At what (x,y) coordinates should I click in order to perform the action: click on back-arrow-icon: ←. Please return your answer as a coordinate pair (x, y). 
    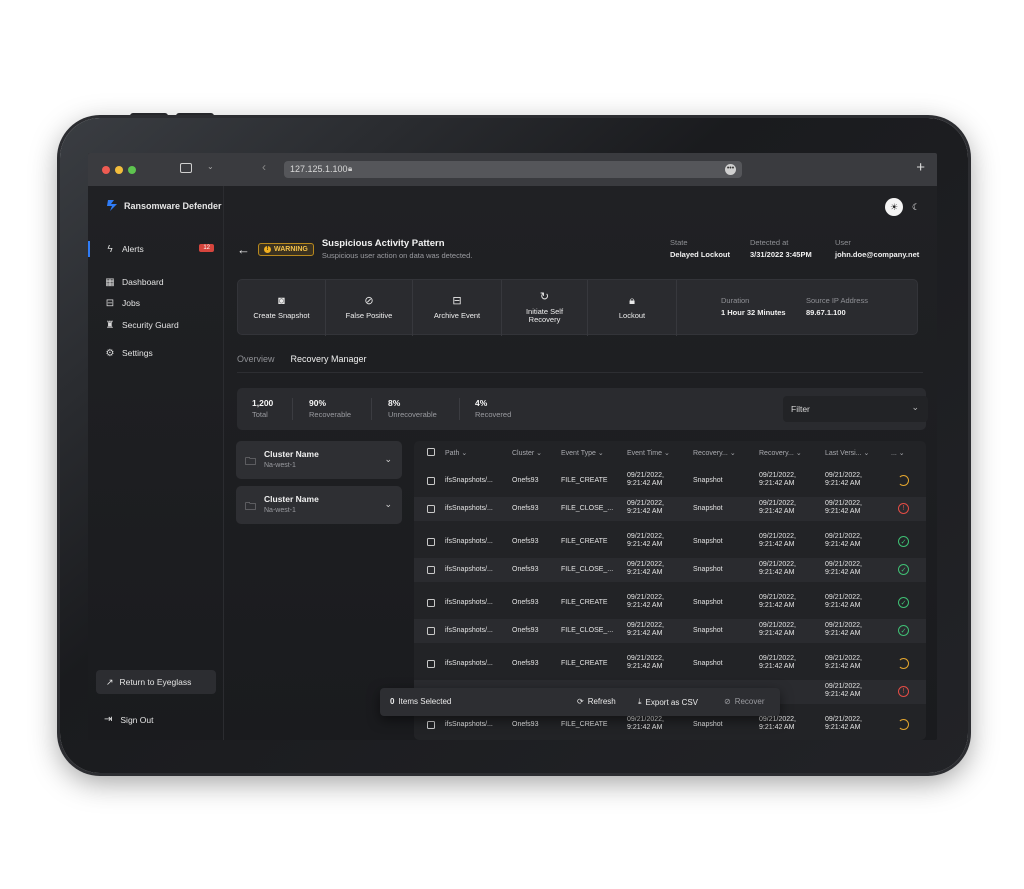
    Looking at the image, I should click on (243, 249).